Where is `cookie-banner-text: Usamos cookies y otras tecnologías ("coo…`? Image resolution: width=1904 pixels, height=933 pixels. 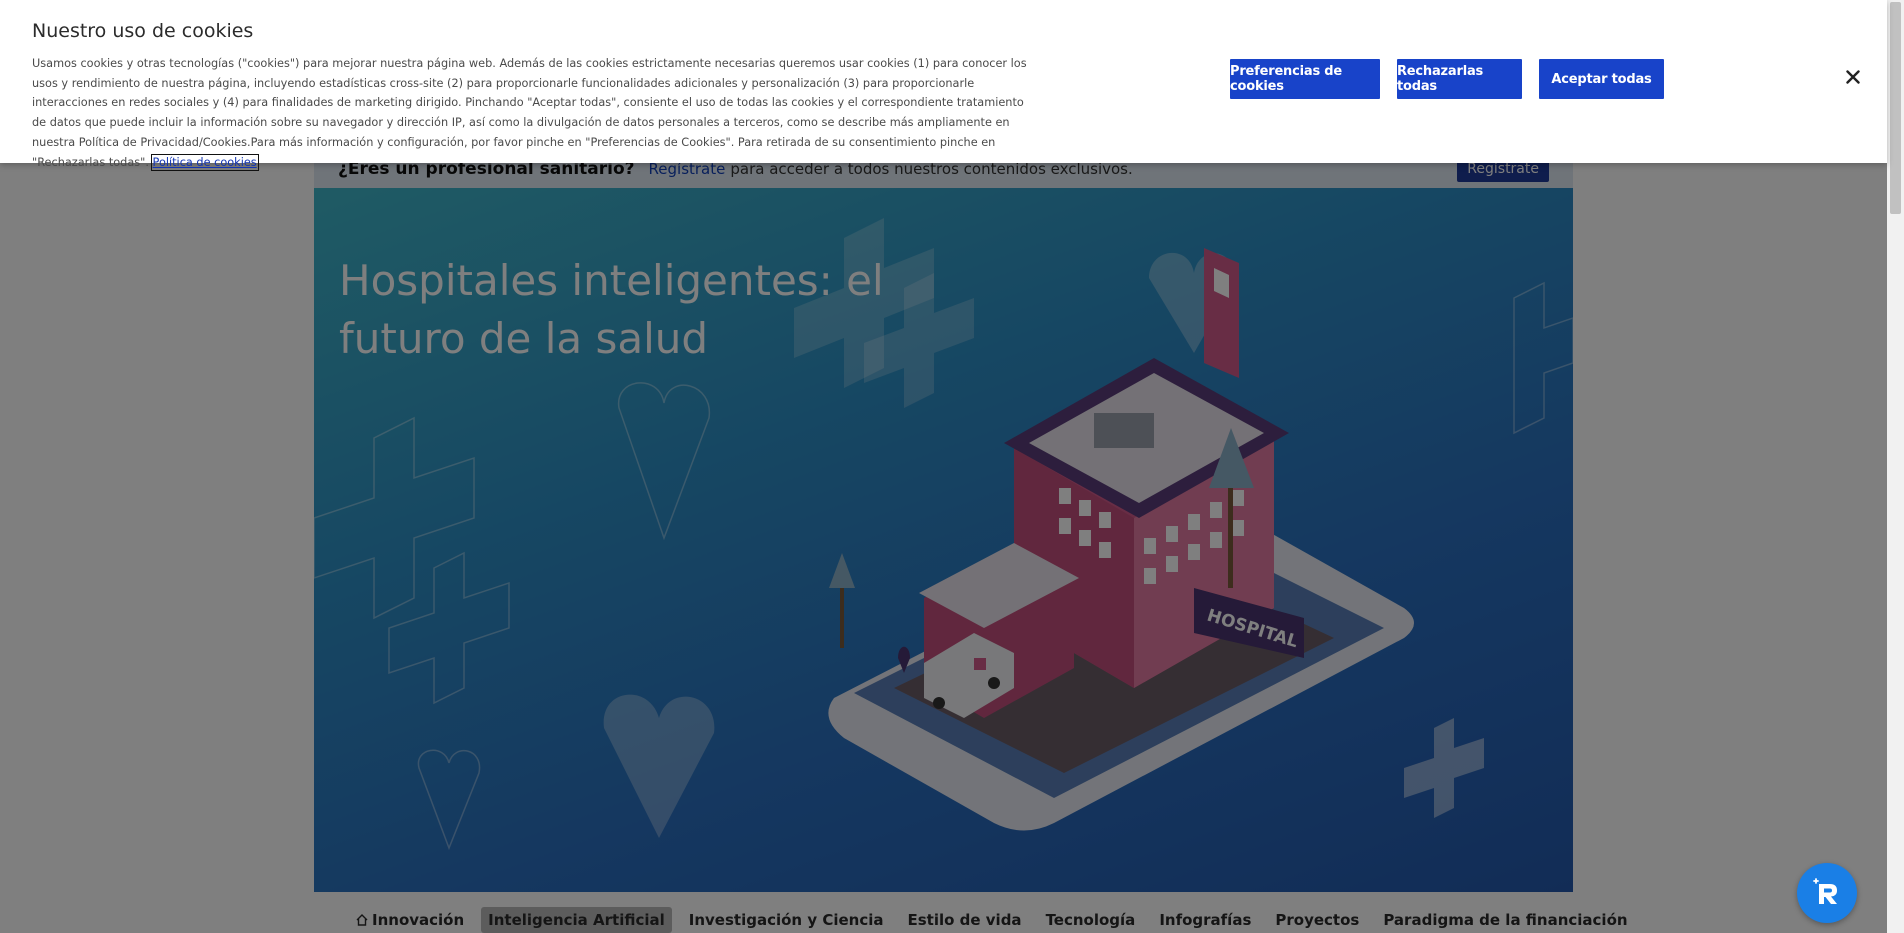 cookie-banner-text: Usamos cookies y otras tecnologías ("coo… is located at coordinates (532, 113).